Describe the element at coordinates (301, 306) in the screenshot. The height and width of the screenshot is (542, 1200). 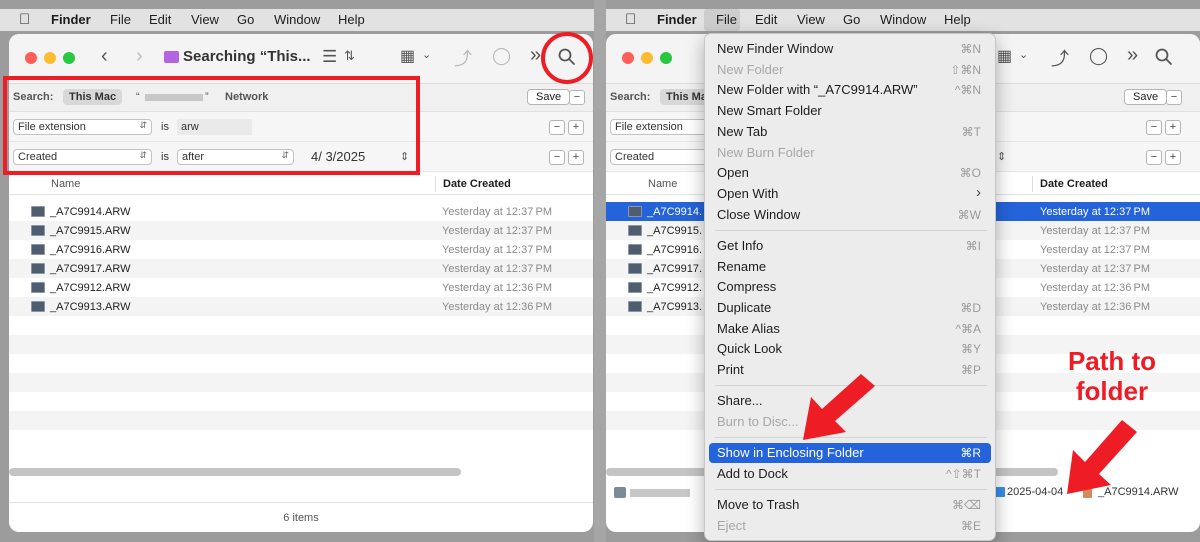
I see `table-row: _A7C9913.ARW Yesterday at 12:36 PM` at that location.